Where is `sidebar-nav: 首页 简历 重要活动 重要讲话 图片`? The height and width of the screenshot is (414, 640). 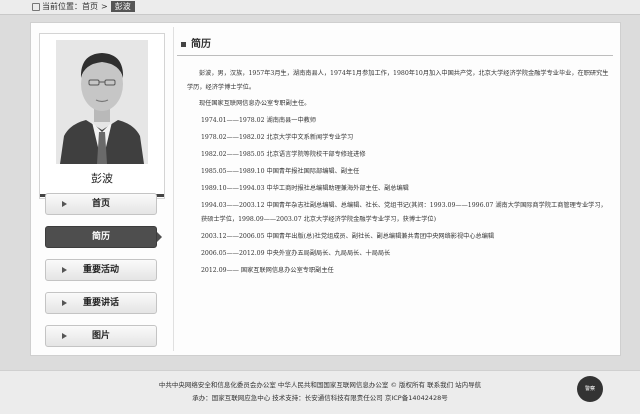 sidebar-nav: 首页 简历 重要活动 重要讲话 图片 is located at coordinates (103, 275).